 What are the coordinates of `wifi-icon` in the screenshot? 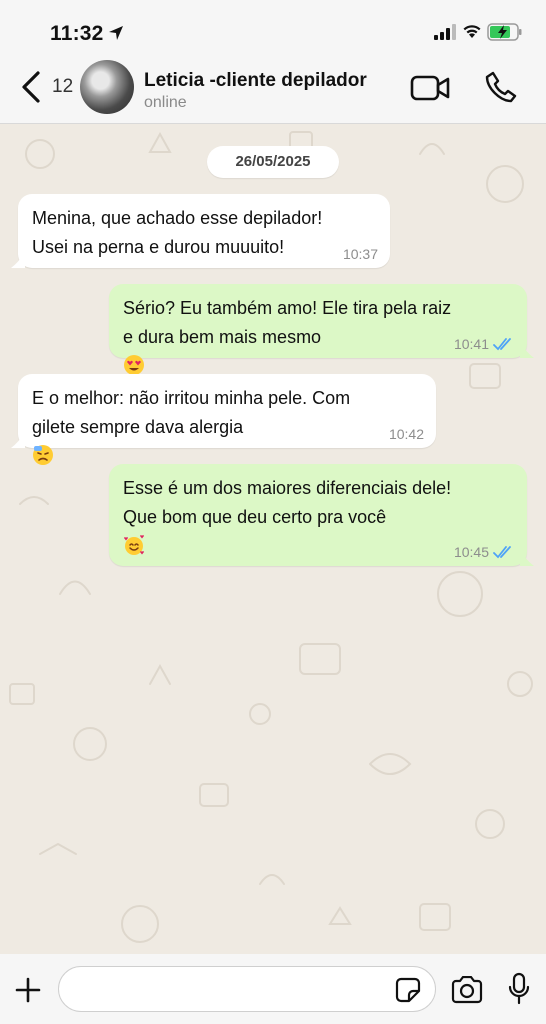 It's located at (472, 31).